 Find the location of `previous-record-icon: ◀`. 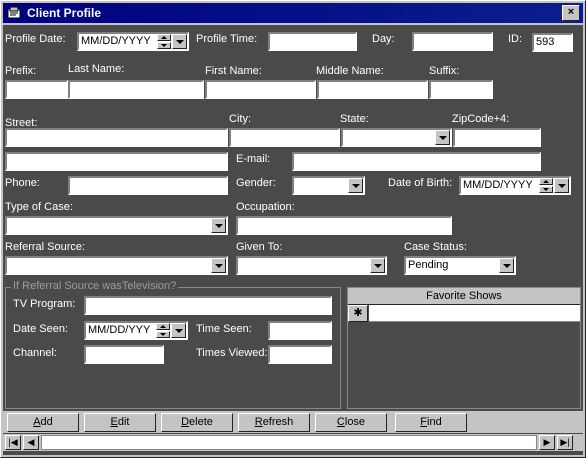

previous-record-icon: ◀ is located at coordinates (31, 442).